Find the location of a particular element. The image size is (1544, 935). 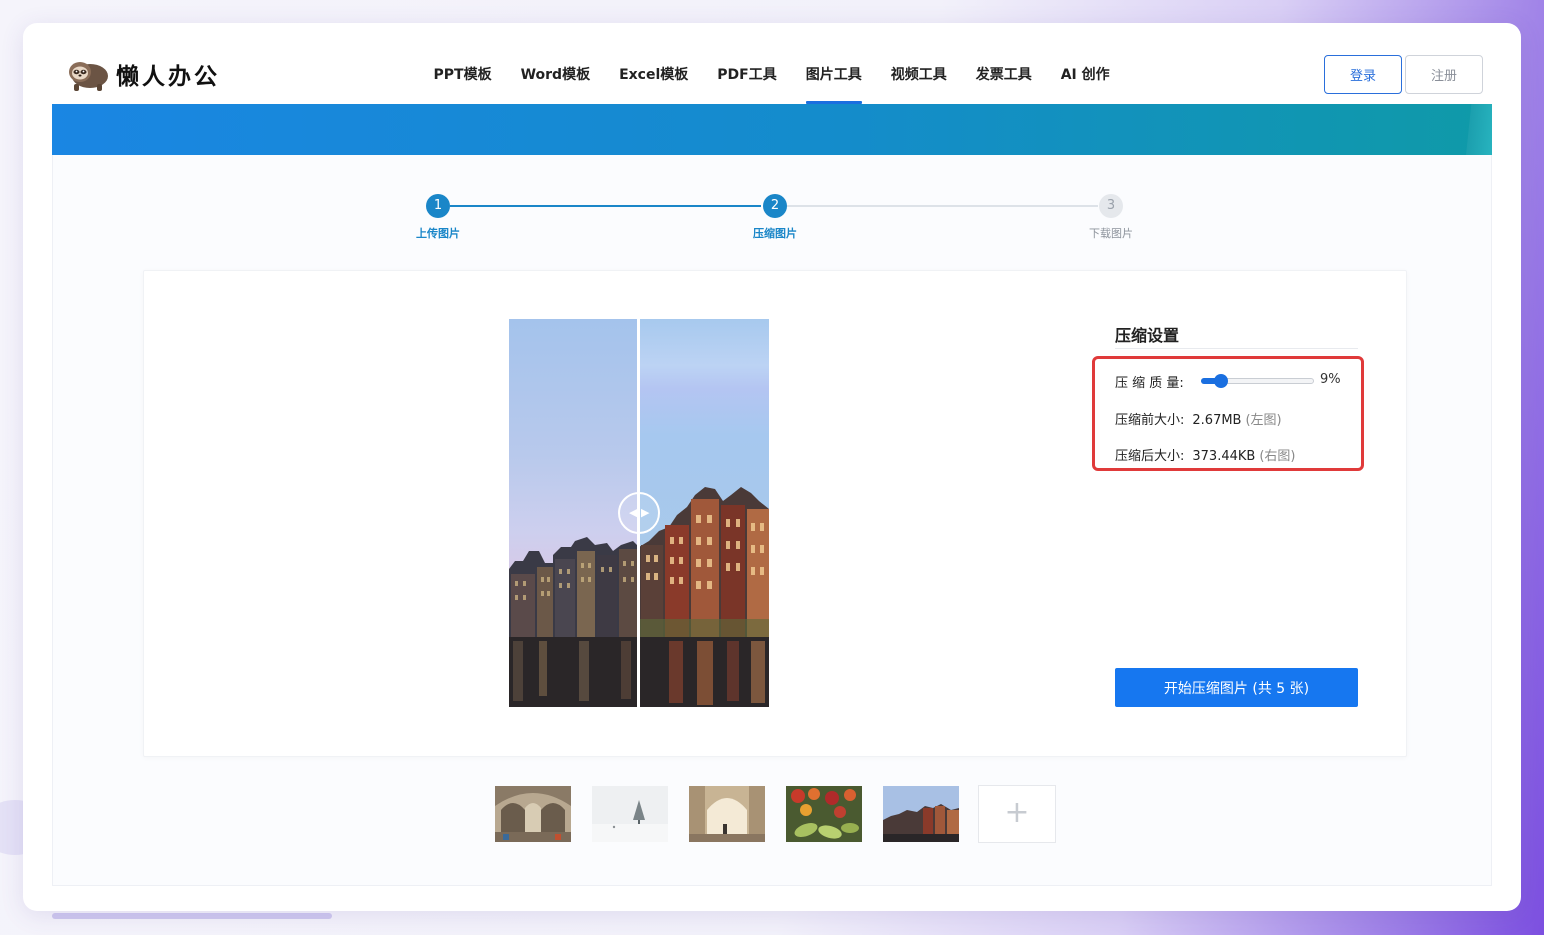

login-button: 登录 is located at coordinates (1363, 74).